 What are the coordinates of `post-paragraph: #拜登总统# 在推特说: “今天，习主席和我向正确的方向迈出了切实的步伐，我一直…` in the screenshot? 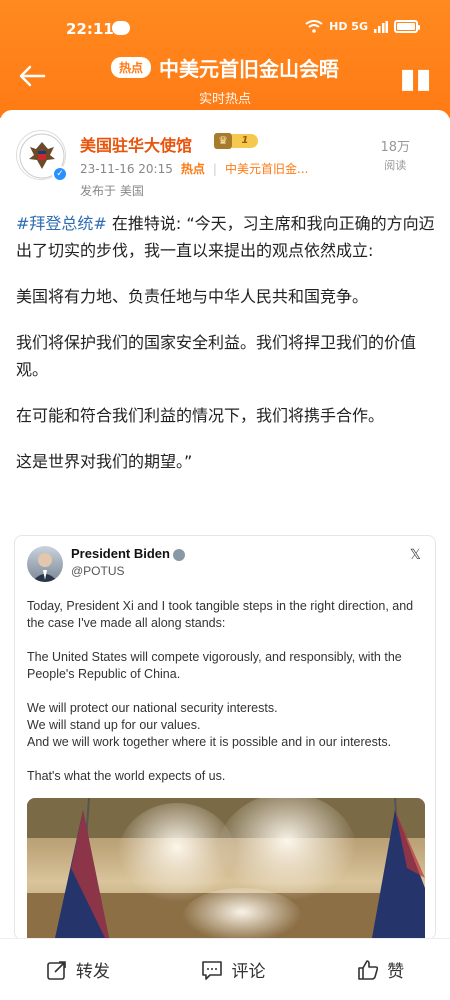 It's located at (225, 237).